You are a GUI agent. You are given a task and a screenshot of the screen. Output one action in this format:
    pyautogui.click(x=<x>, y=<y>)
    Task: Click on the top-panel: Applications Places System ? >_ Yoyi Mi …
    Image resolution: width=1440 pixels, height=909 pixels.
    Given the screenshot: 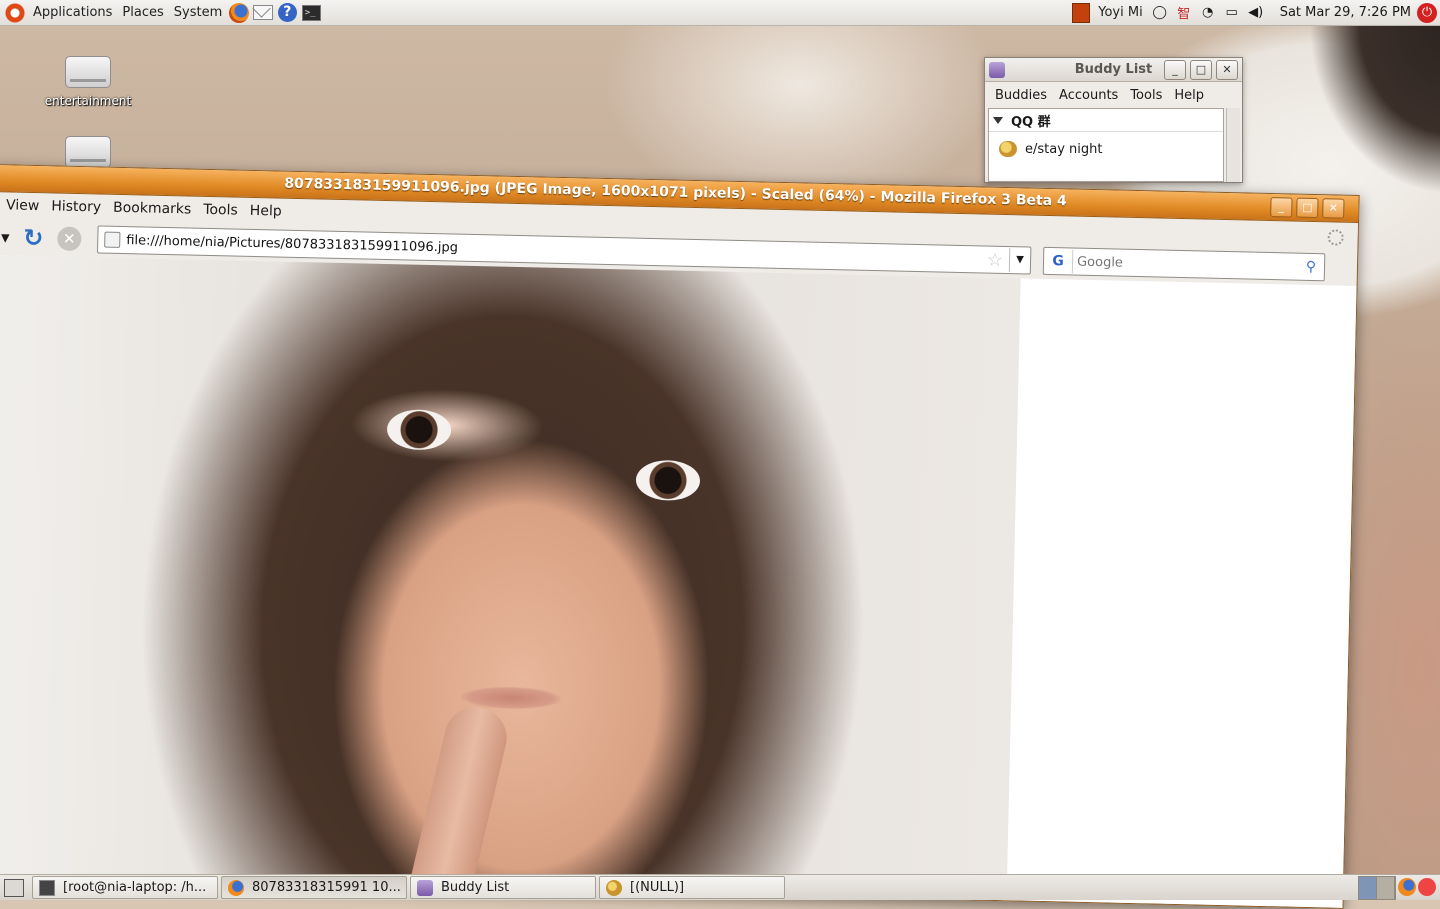 What is the action you would take?
    pyautogui.click(x=720, y=13)
    